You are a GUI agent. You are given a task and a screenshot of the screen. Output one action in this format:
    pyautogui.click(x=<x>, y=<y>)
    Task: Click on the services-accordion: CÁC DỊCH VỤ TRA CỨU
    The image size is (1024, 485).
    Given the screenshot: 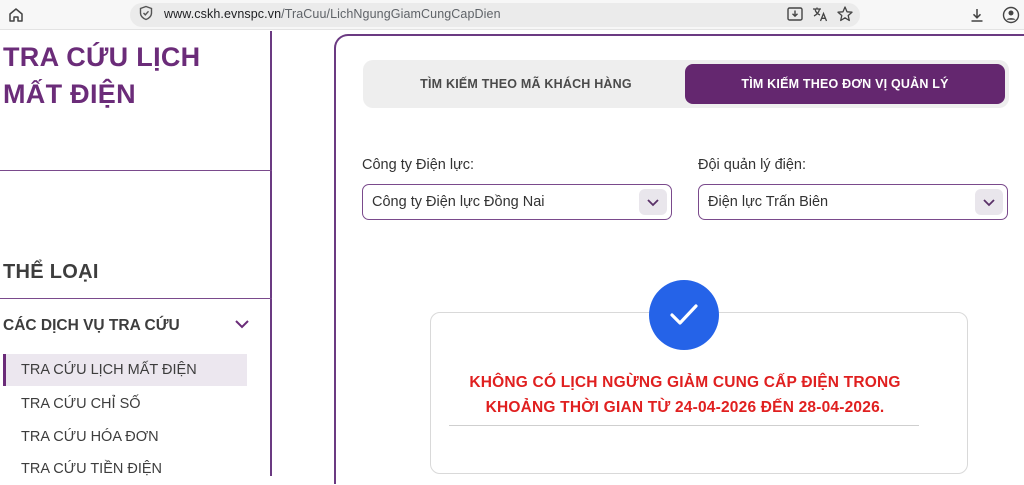 What is the action you would take?
    pyautogui.click(x=128, y=326)
    